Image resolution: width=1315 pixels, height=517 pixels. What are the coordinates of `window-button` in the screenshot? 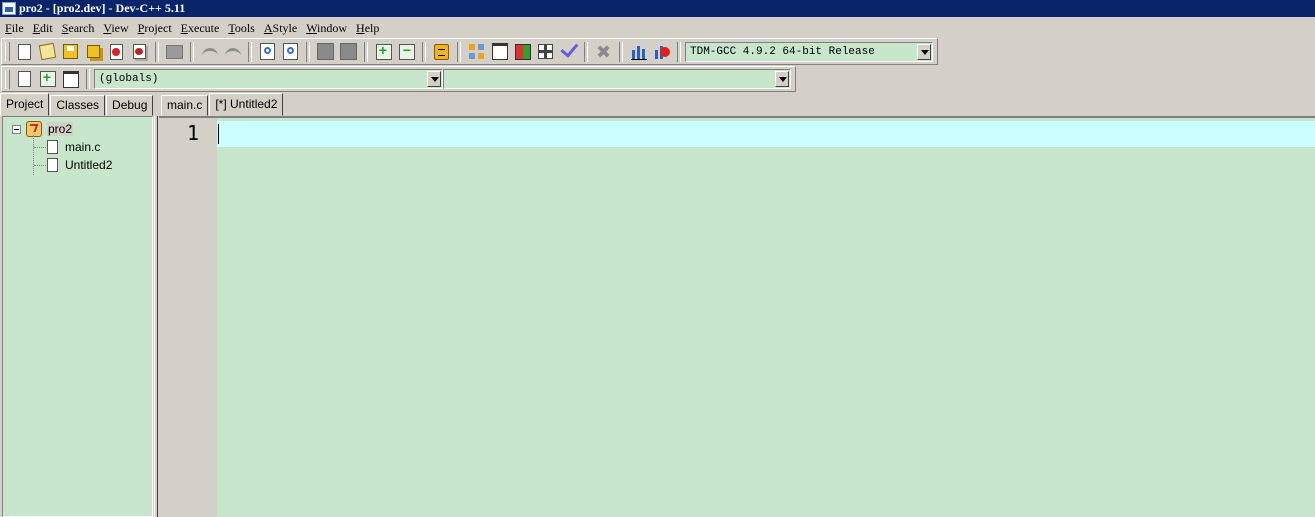 It's located at (499, 52).